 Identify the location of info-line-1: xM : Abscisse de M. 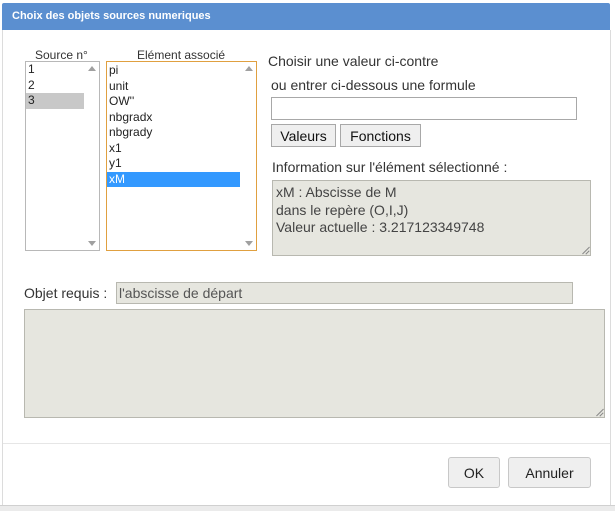
(336, 192).